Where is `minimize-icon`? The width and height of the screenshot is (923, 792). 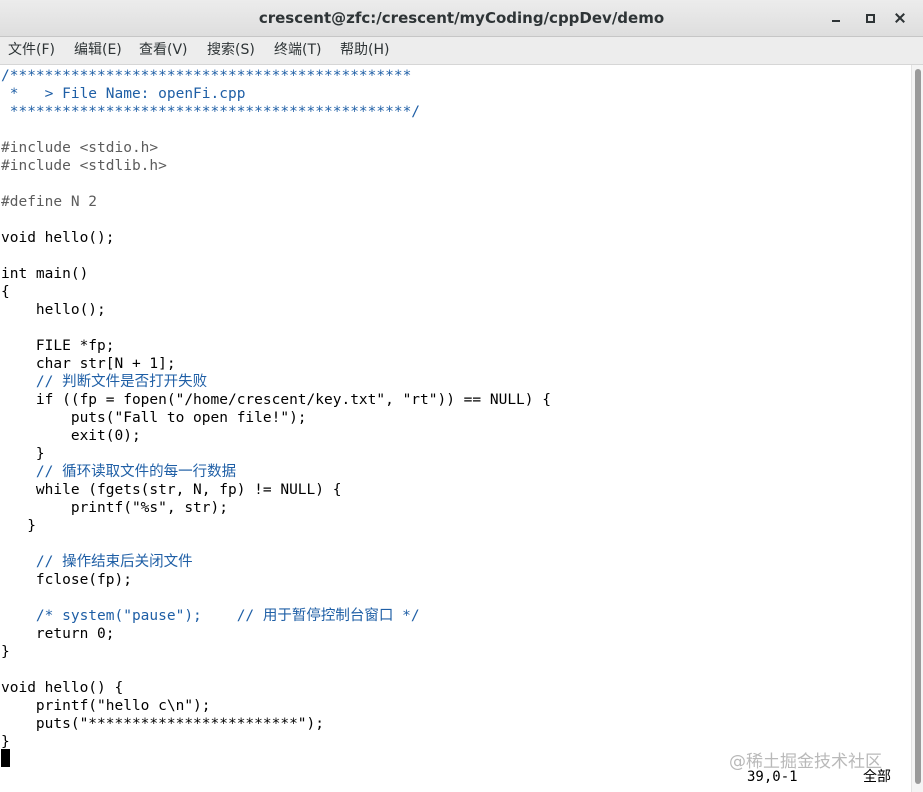 minimize-icon is located at coordinates (836, 18).